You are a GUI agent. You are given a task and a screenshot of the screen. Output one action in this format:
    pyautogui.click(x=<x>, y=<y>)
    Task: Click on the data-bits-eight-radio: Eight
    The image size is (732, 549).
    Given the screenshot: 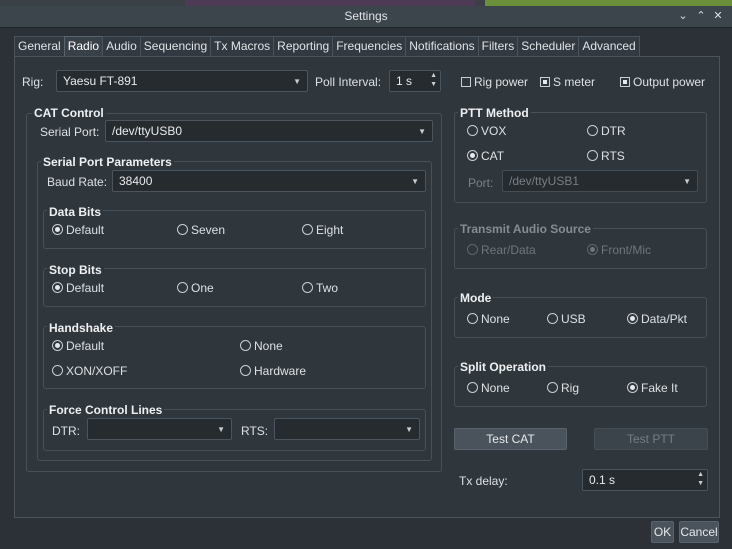 What is the action you would take?
    pyautogui.click(x=322, y=230)
    